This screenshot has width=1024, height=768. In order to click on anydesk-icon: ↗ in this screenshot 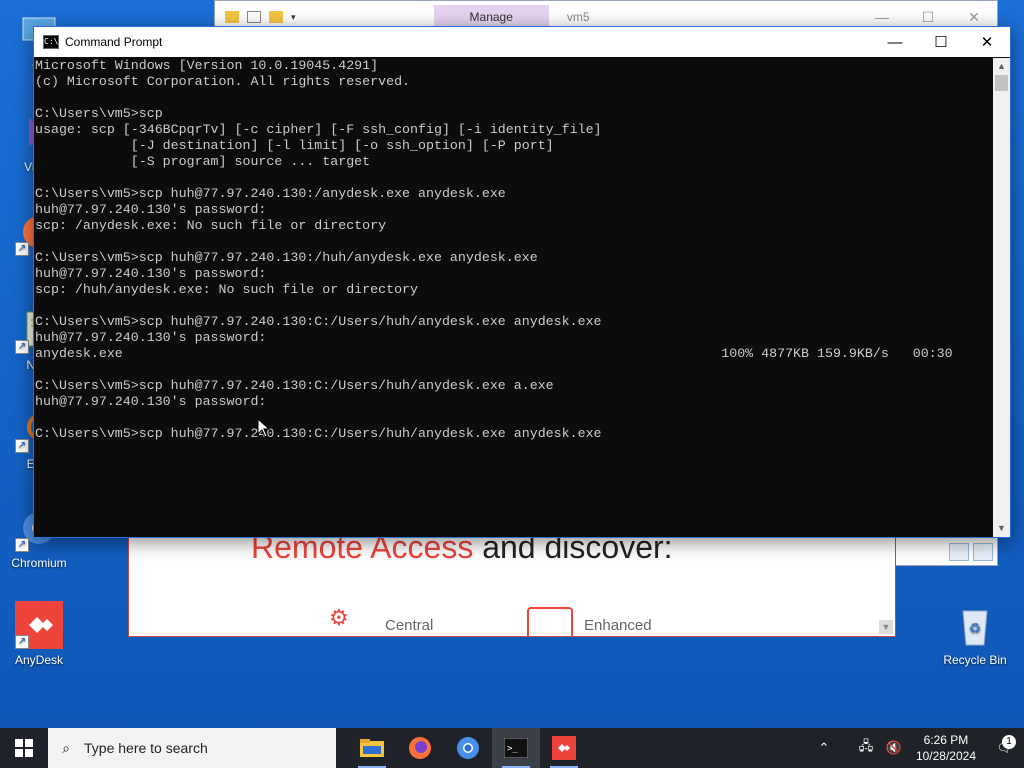, I will do `click(39, 625)`.